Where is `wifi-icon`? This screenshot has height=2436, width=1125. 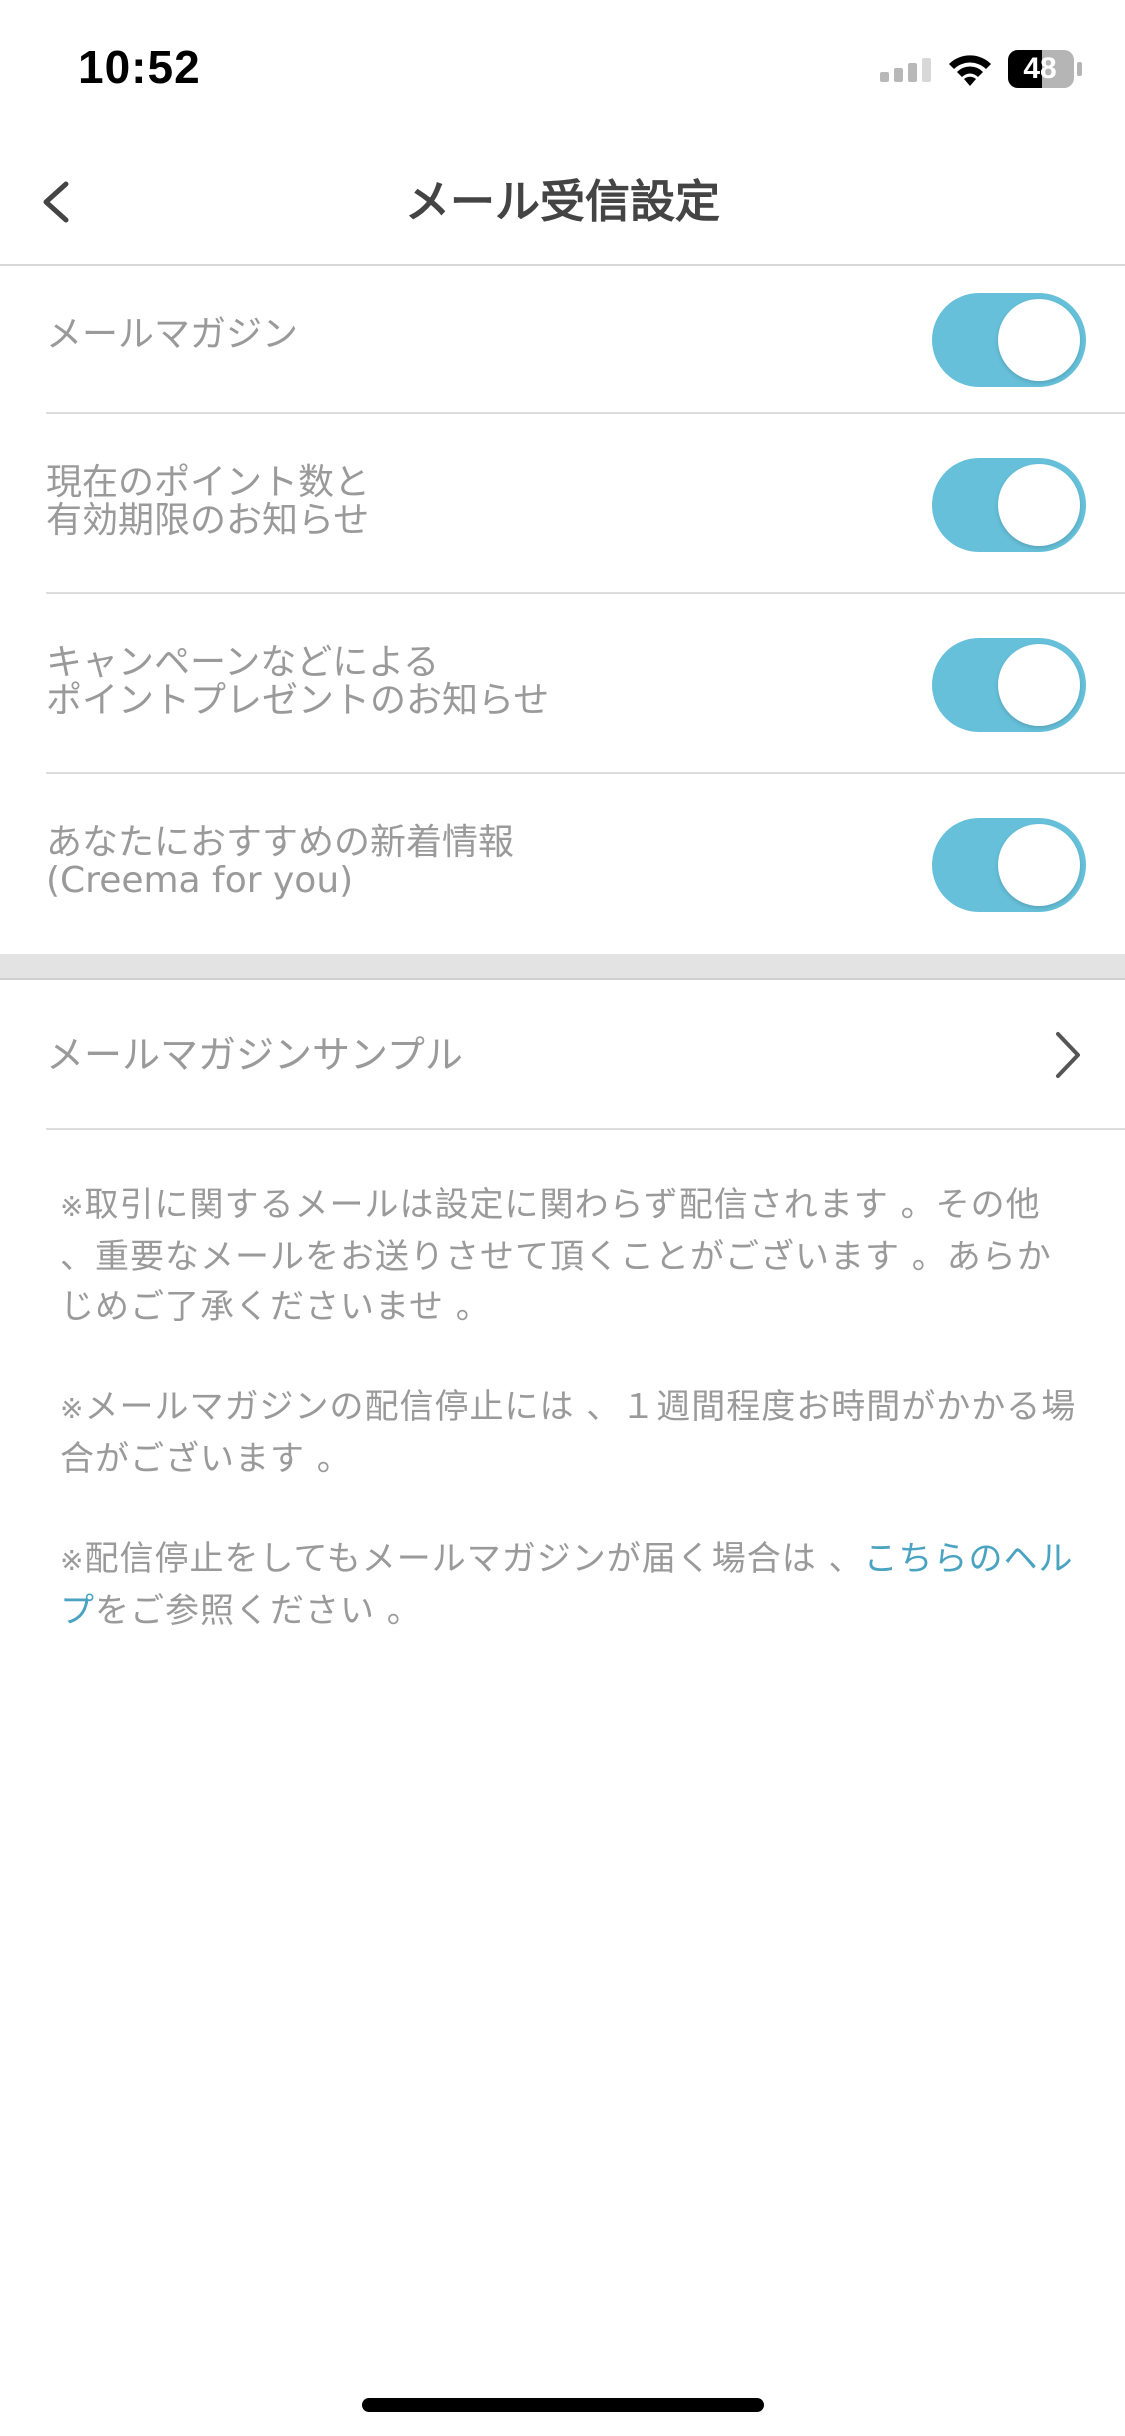 wifi-icon is located at coordinates (970, 70).